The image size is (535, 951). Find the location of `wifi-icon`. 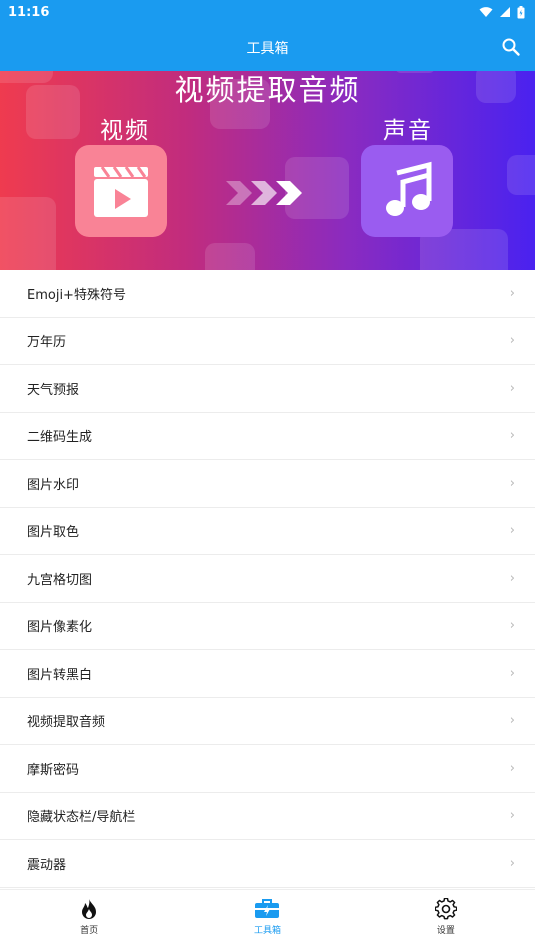

wifi-icon is located at coordinates (486, 12).